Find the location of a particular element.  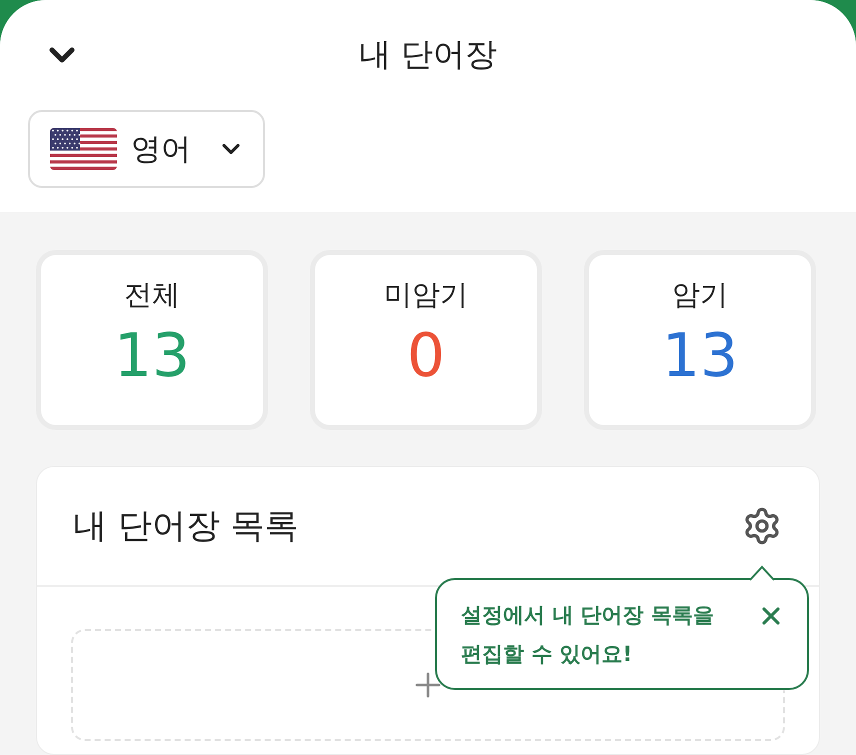

stat-label: 전체 is located at coordinates (152, 295).